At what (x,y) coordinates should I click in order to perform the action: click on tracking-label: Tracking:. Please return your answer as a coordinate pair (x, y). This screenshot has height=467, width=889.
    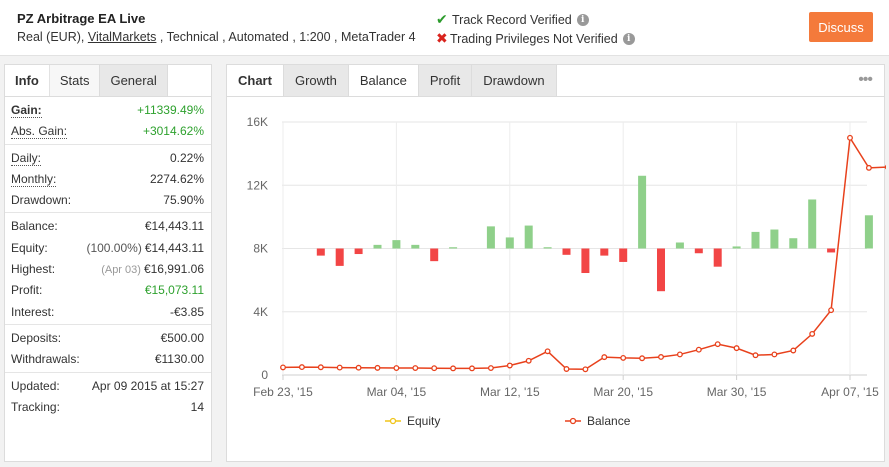
    Looking at the image, I should click on (35, 406).